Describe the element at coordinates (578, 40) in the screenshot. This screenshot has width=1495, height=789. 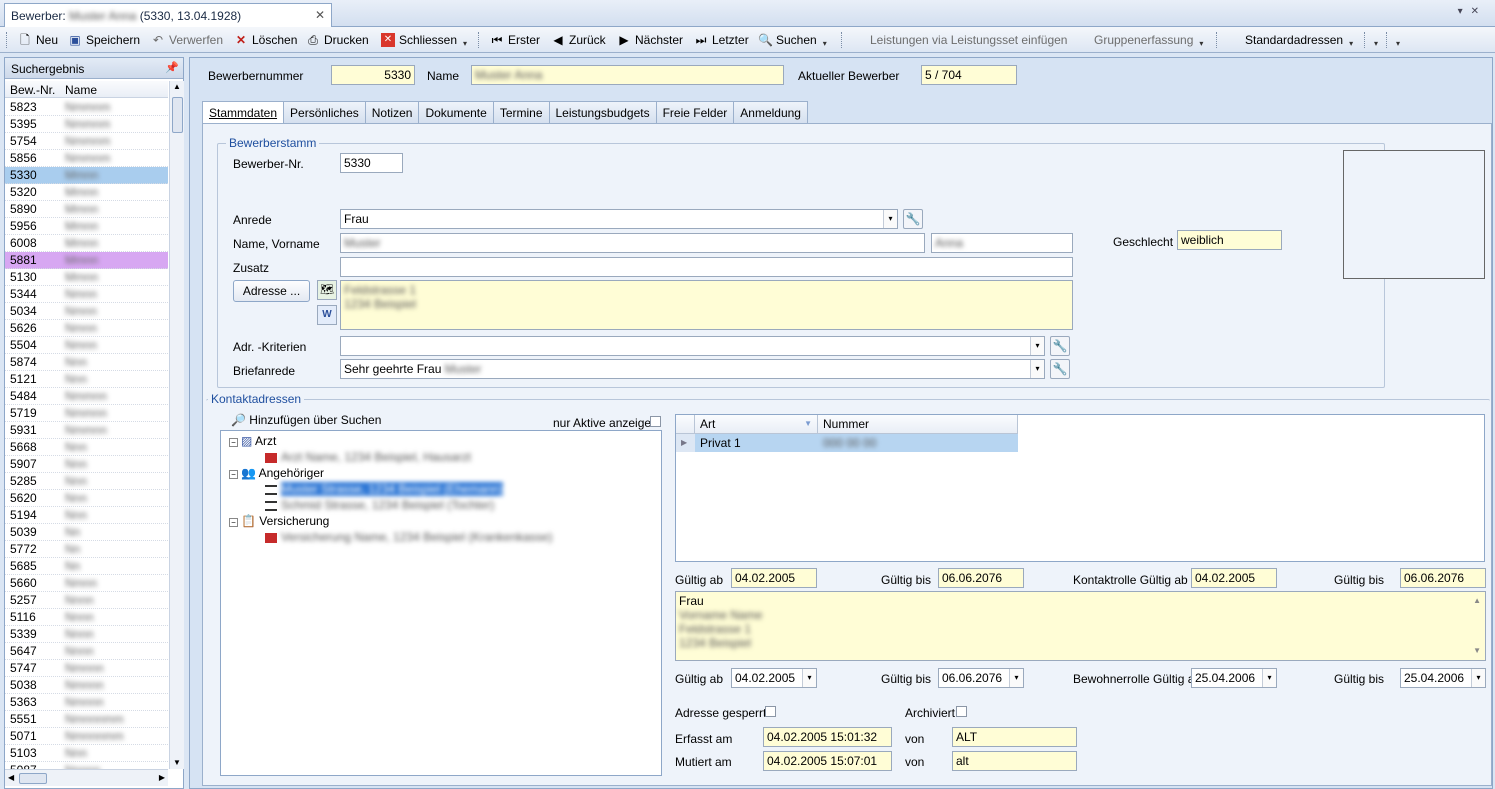
I see `previous-button: ◀ Zurück` at that location.